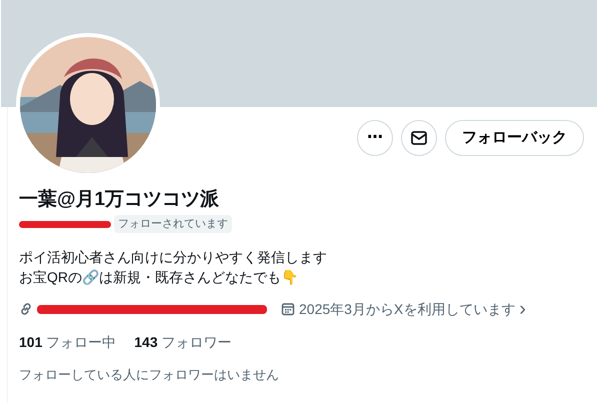 The width and height of the screenshot is (597, 403). What do you see at coordinates (119, 200) in the screenshot?
I see `profile-name: 一葉@月1万コツコツ派` at bounding box center [119, 200].